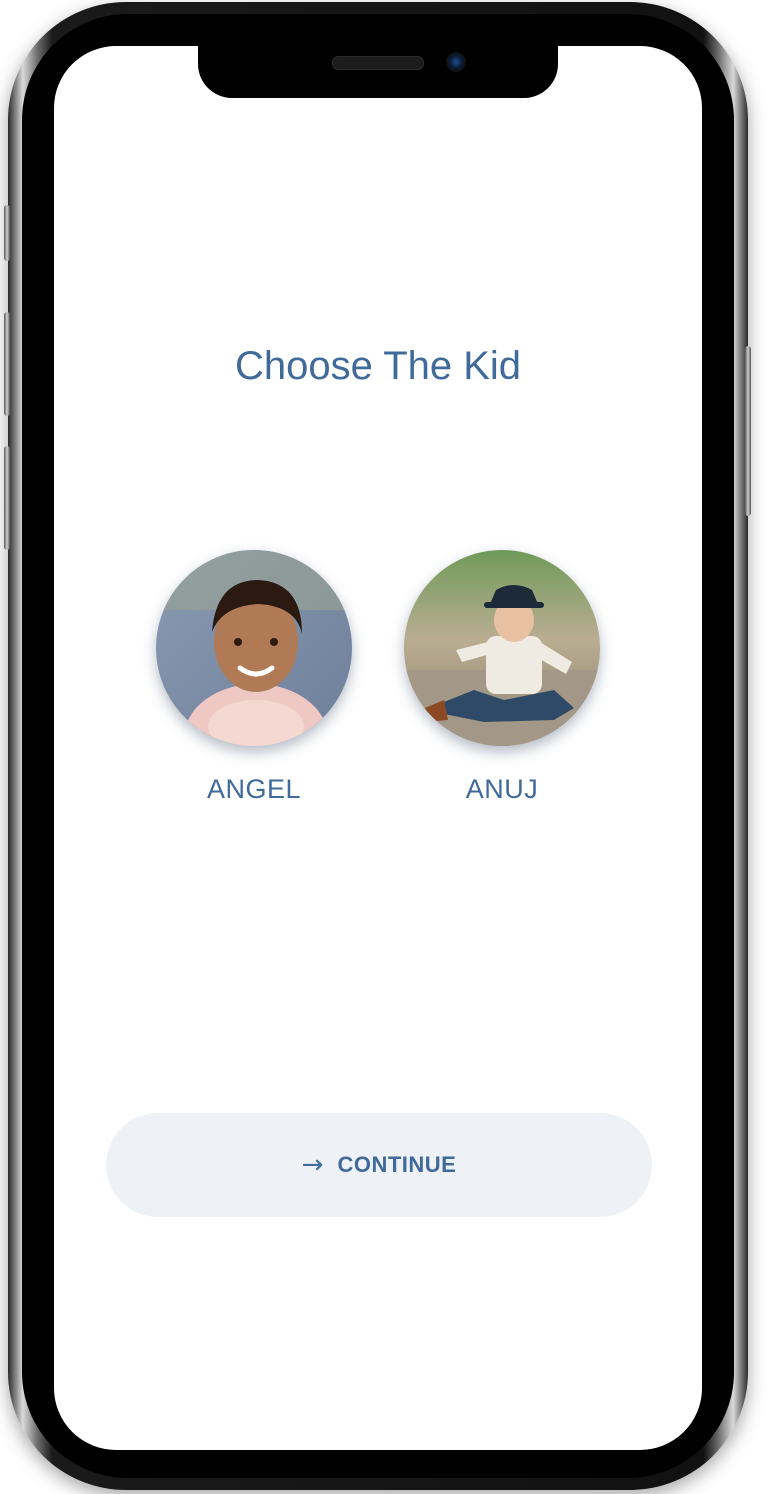 The width and height of the screenshot is (767, 1494). Describe the element at coordinates (456, 62) in the screenshot. I see `front-camera` at that location.